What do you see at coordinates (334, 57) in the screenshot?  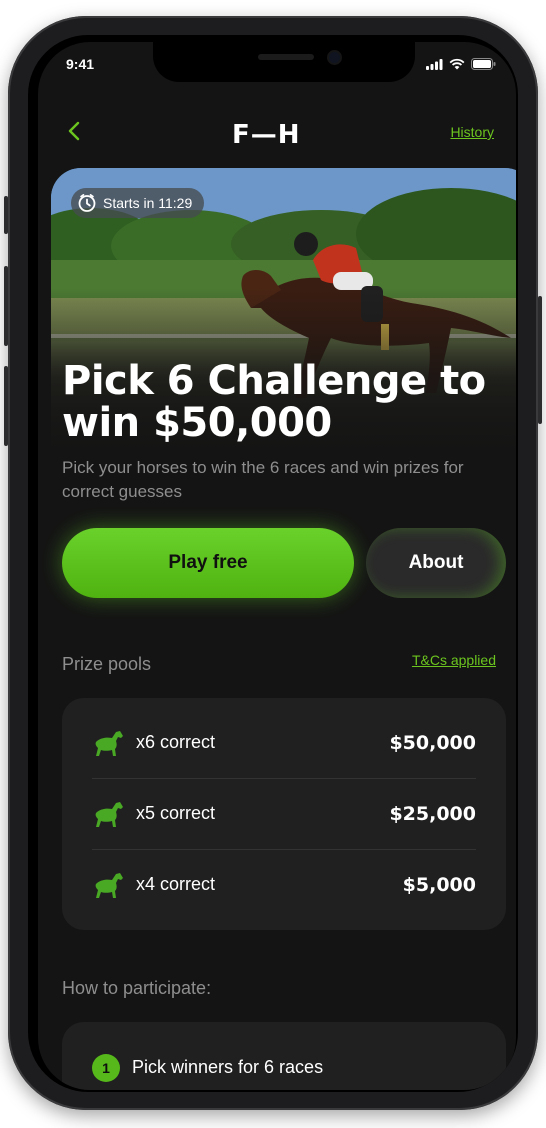 I see `front-camera` at bounding box center [334, 57].